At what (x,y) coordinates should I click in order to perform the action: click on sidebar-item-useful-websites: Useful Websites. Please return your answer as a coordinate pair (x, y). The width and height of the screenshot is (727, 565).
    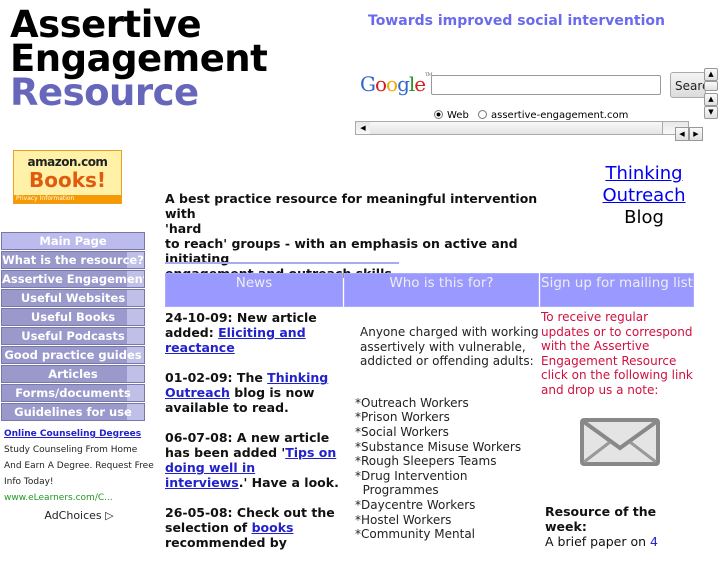
    Looking at the image, I should click on (73, 298).